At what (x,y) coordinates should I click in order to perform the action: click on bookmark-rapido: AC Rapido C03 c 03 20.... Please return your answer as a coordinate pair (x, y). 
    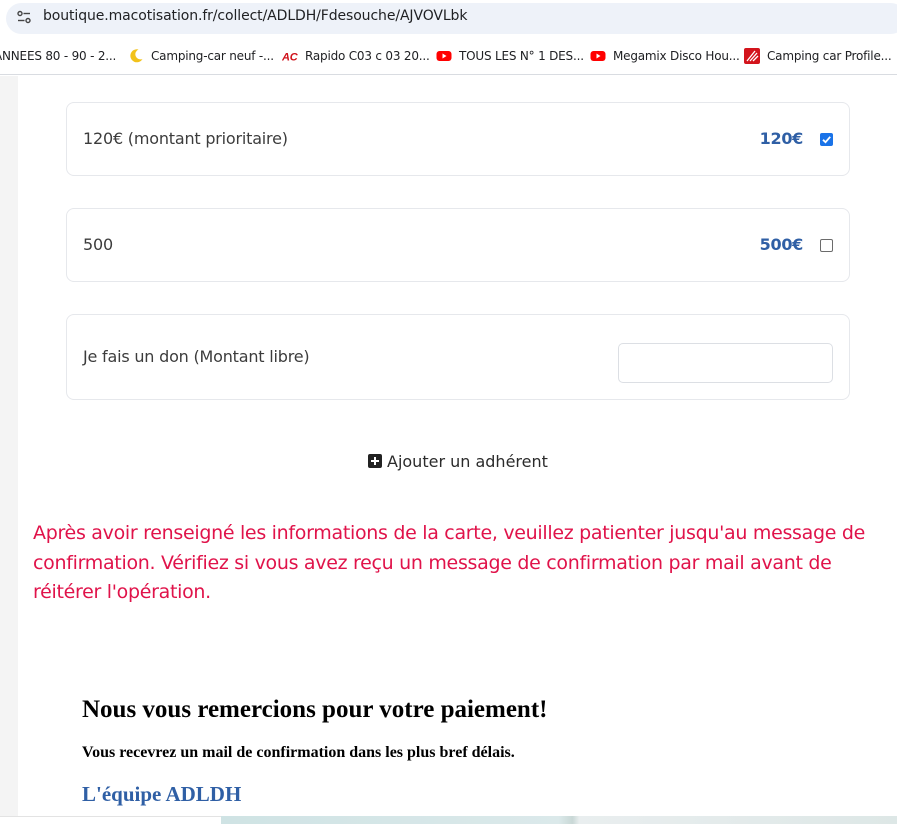
    Looking at the image, I should click on (356, 56).